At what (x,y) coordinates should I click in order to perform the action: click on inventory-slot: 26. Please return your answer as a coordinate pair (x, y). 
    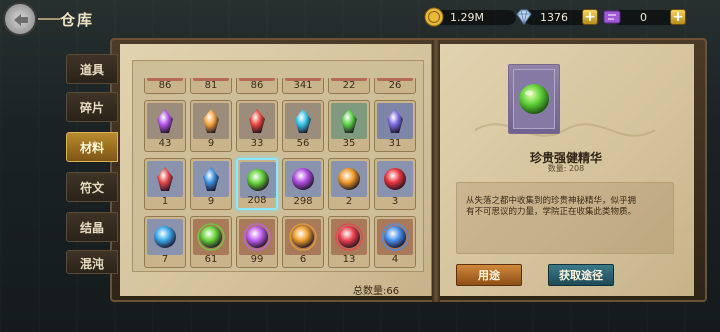
    Looking at the image, I should click on (395, 86).